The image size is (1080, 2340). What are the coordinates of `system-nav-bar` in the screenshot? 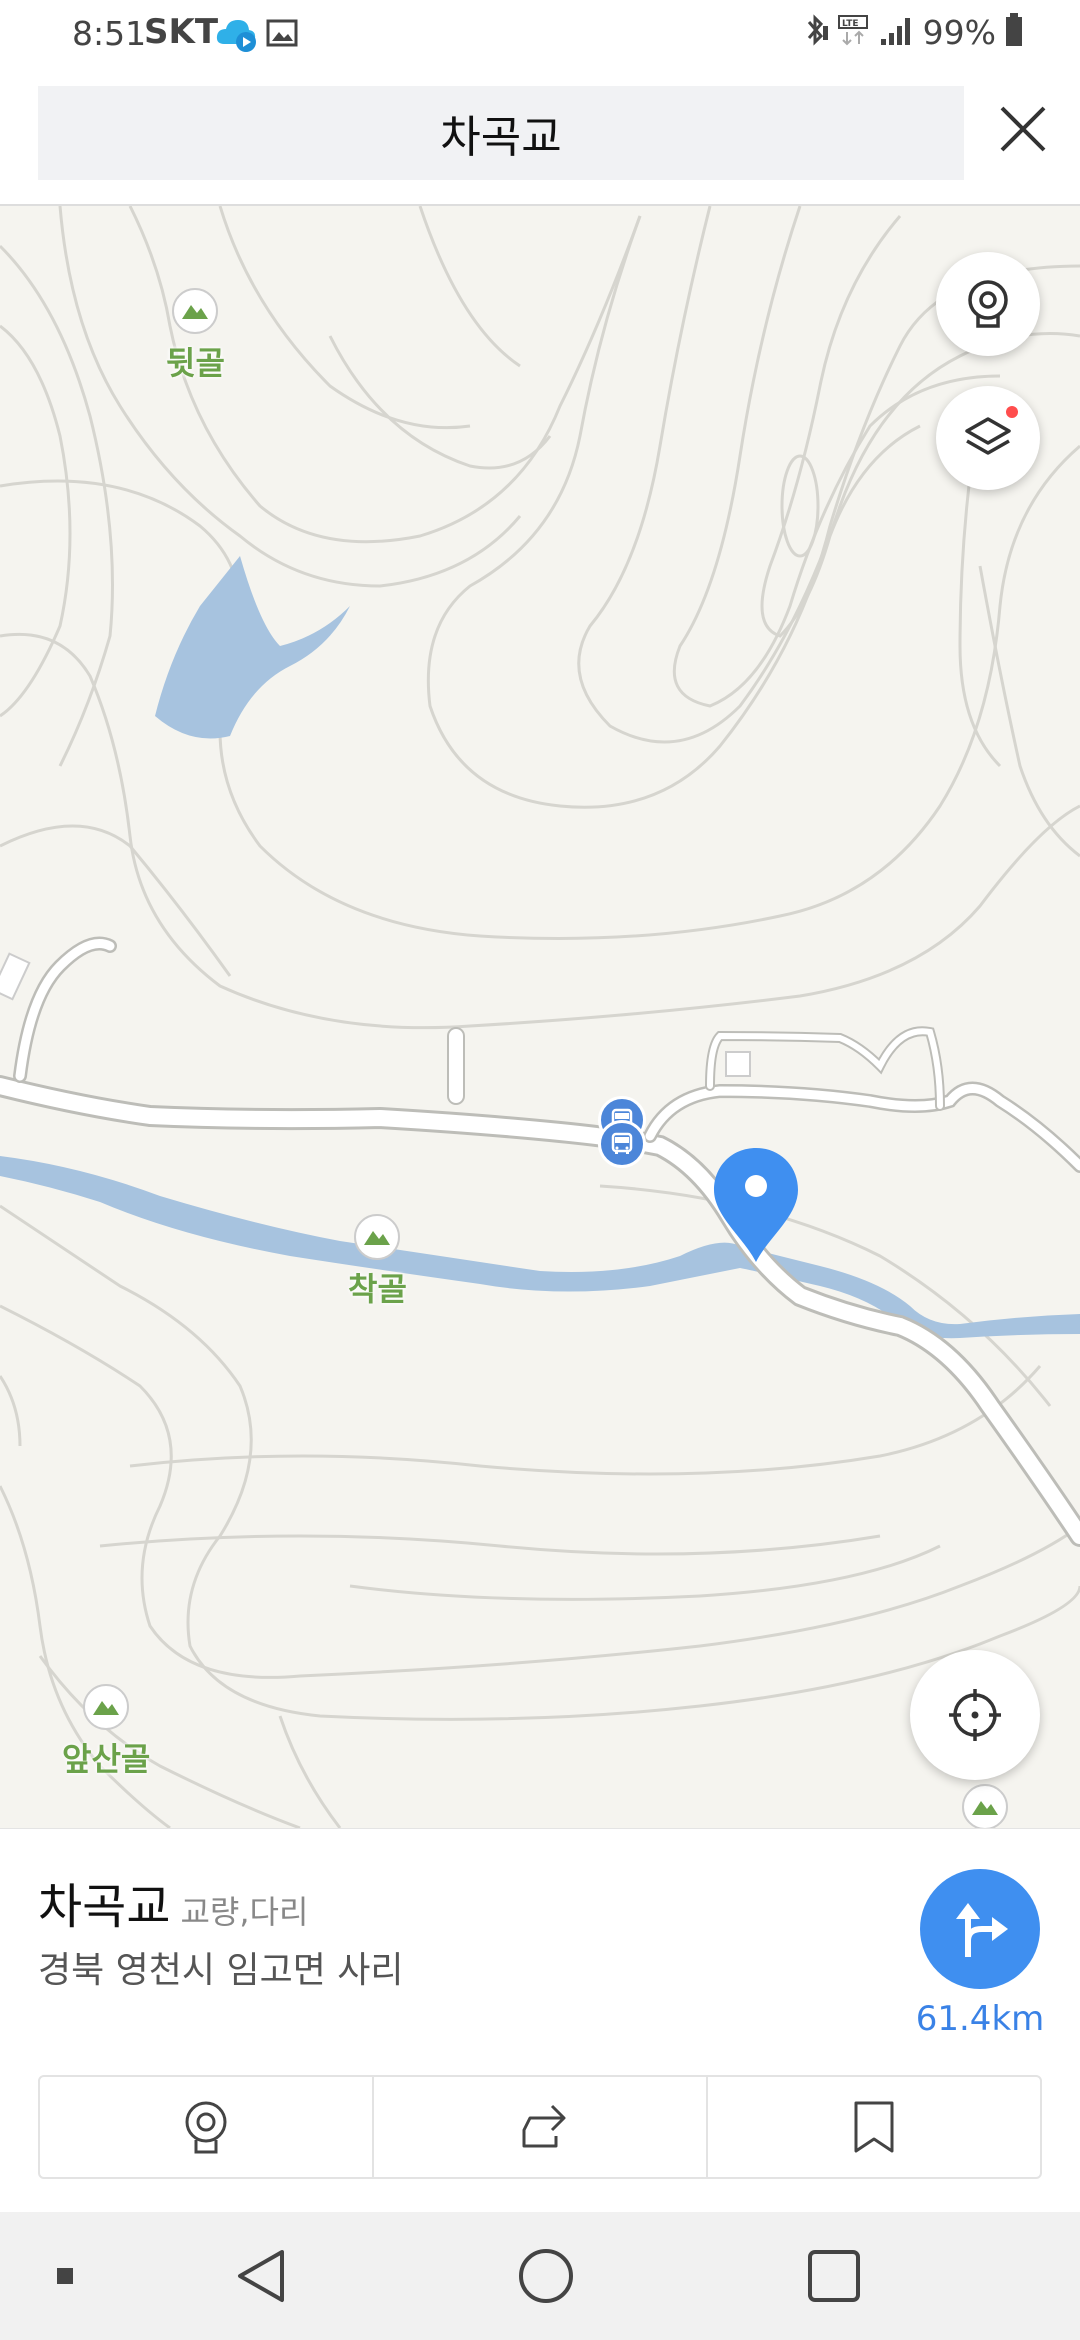 It's located at (540, 2276).